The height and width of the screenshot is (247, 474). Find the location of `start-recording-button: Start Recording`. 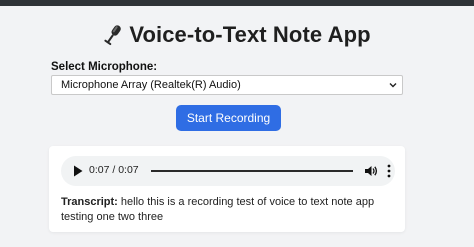

start-recording-button: Start Recording is located at coordinates (228, 118).